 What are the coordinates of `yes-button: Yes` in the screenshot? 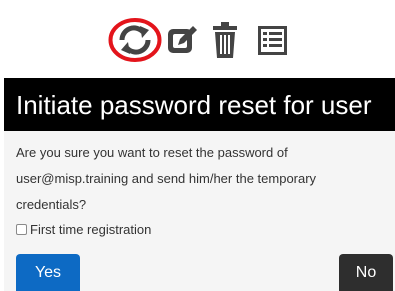 It's located at (48, 272).